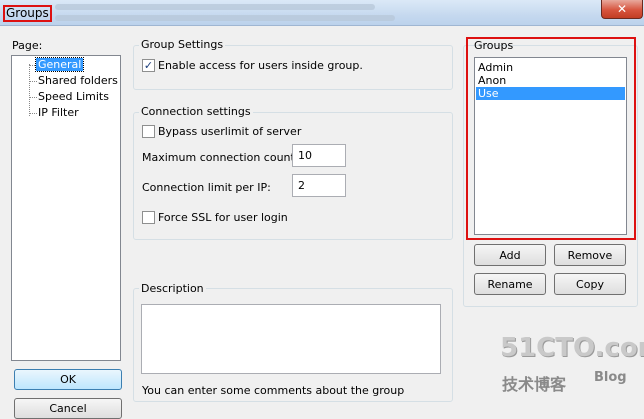  I want to click on description-textarea, so click(291, 339).